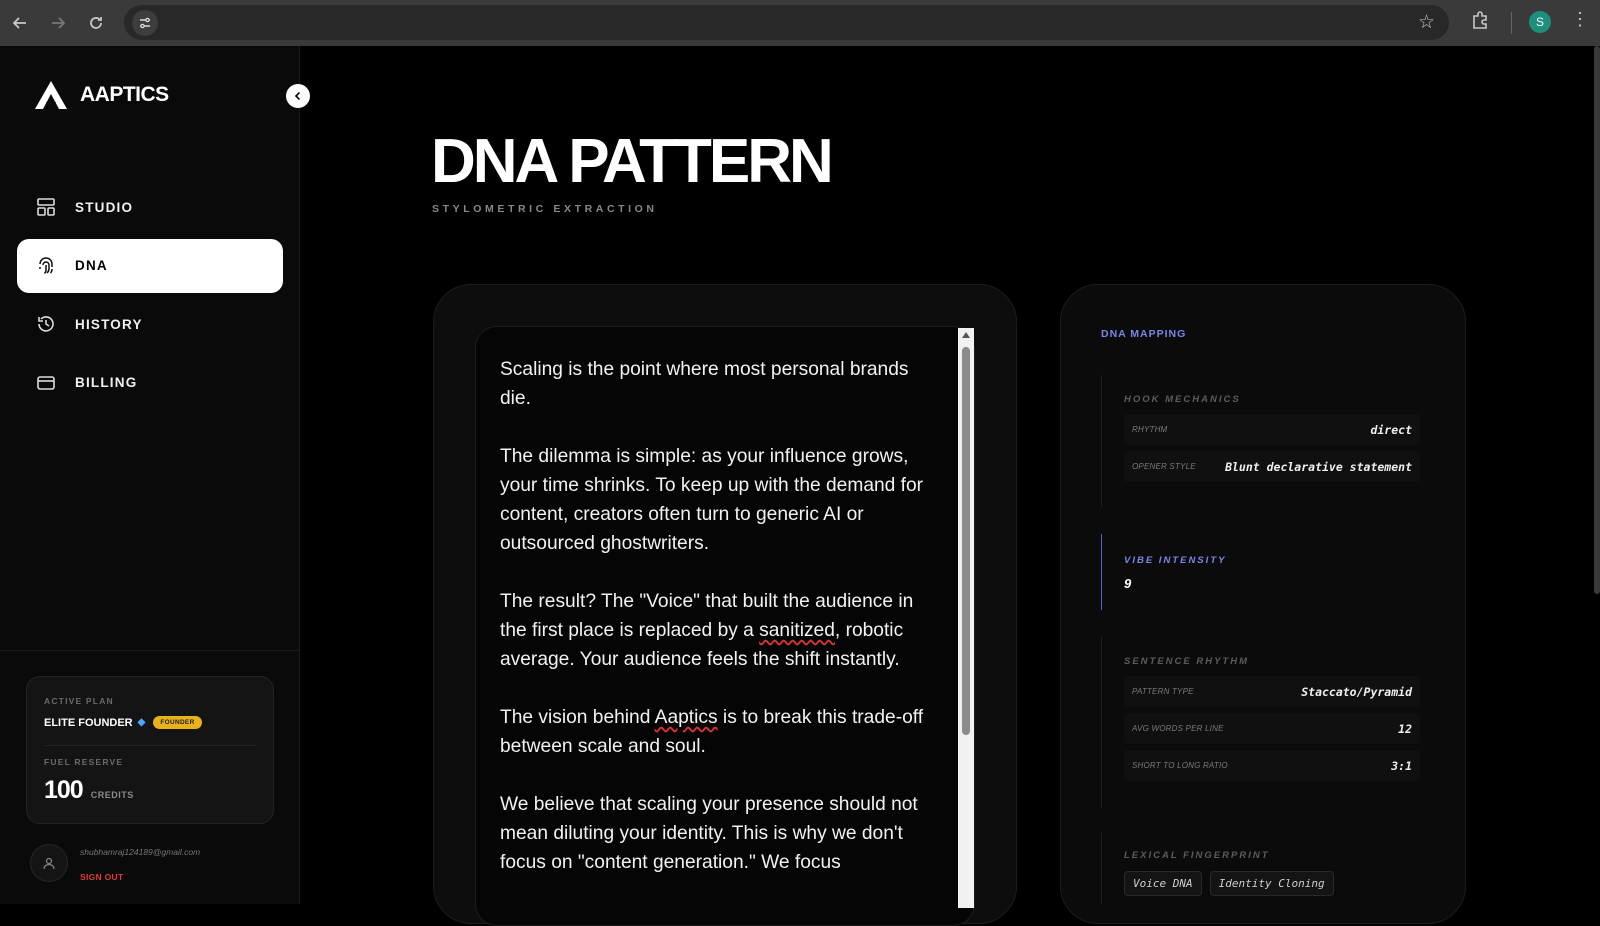 Image resolution: width=1600 pixels, height=926 pixels. Describe the element at coordinates (1187, 661) in the screenshot. I see `section-title: SENTENCE RHYTHM` at that location.